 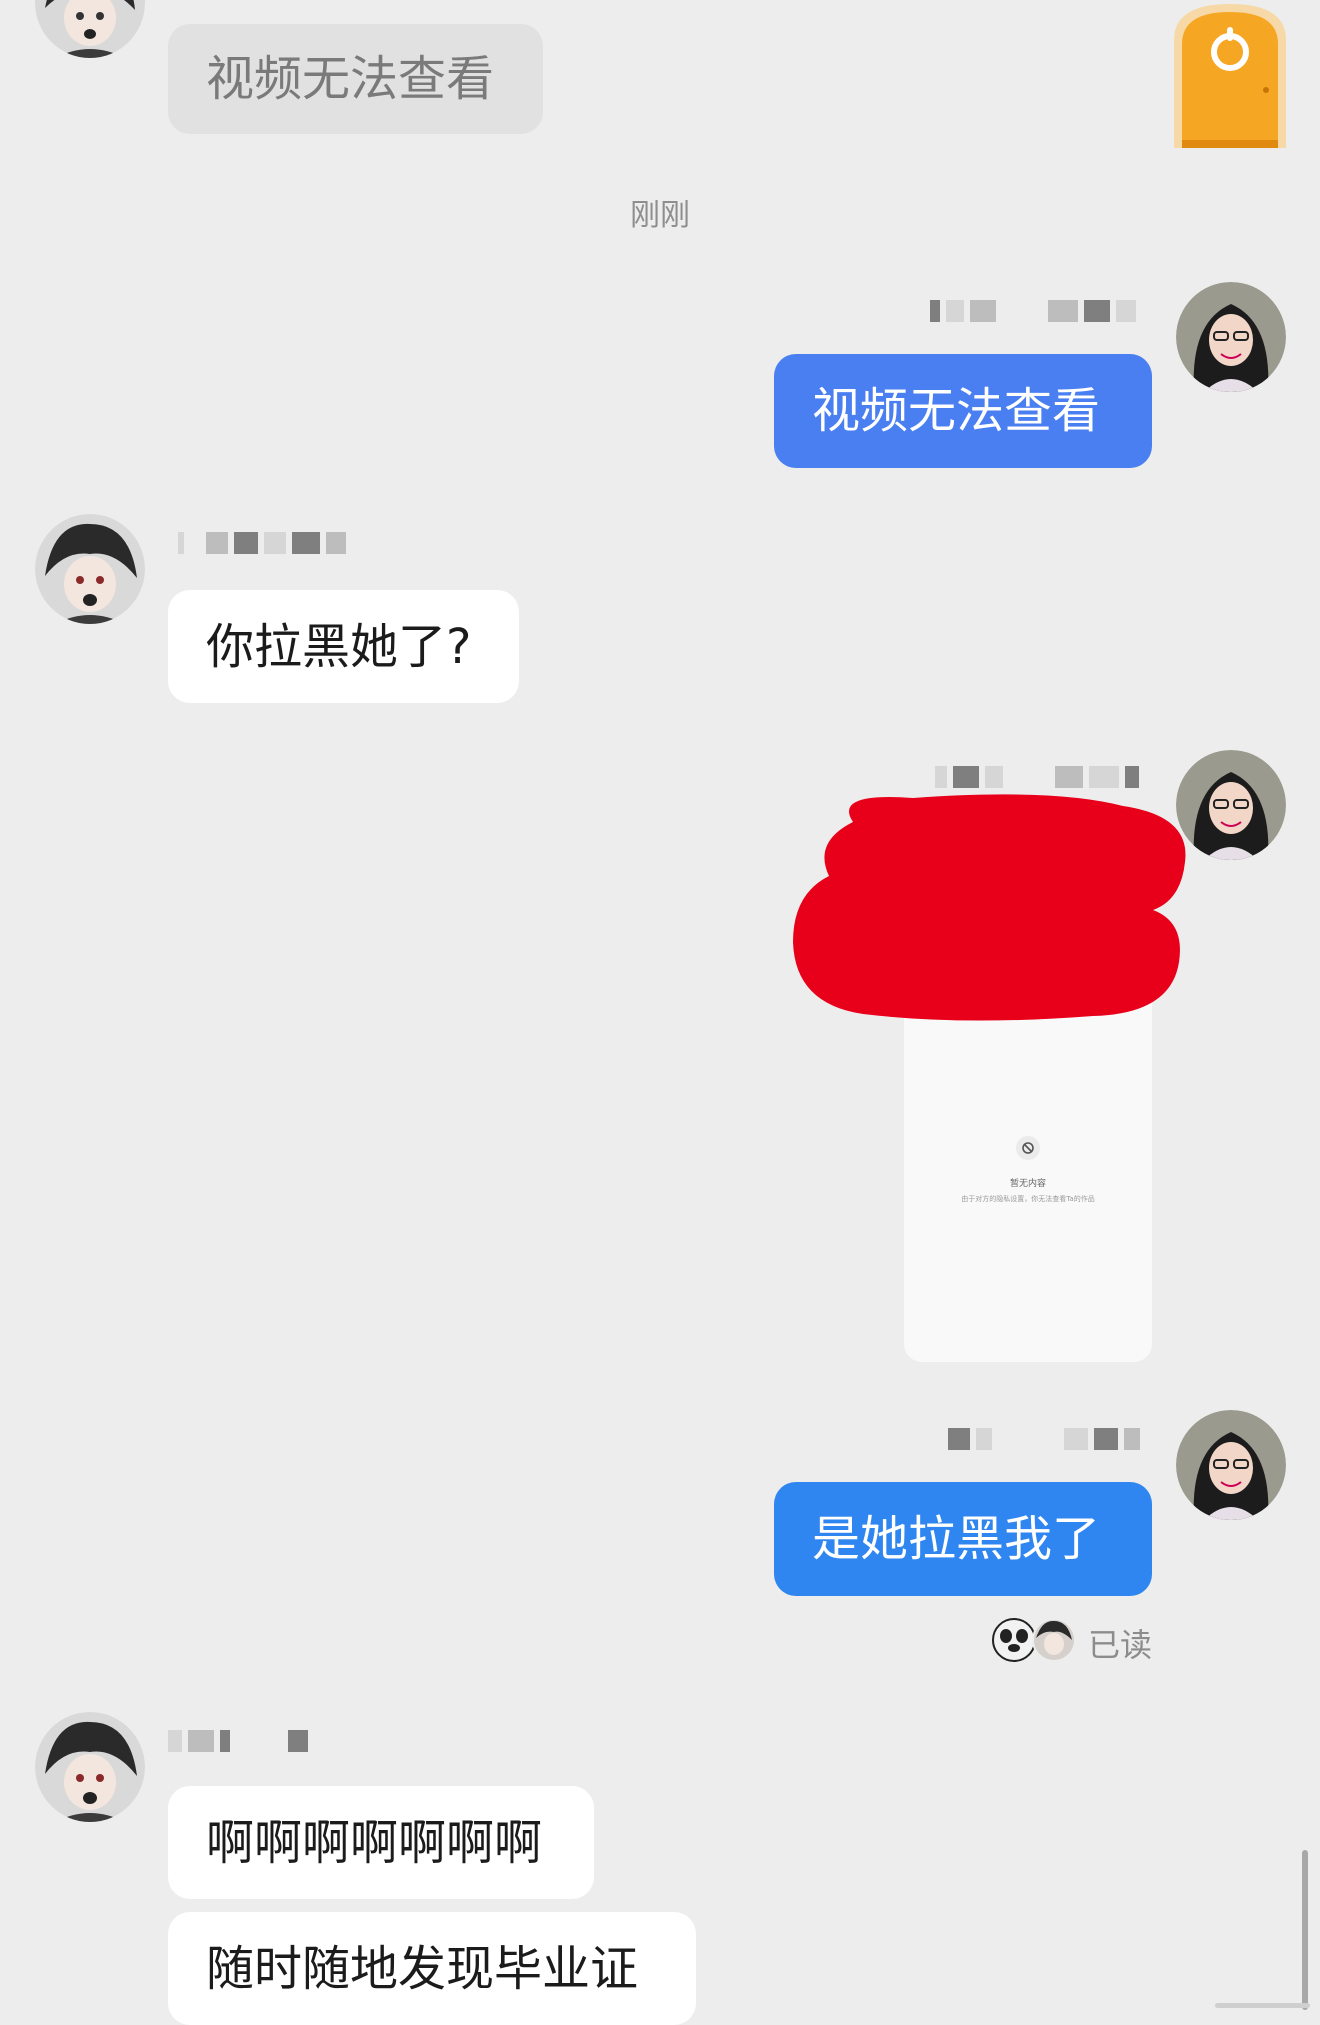 I want to click on message-text: 你拉黑她了?, so click(x=339, y=646).